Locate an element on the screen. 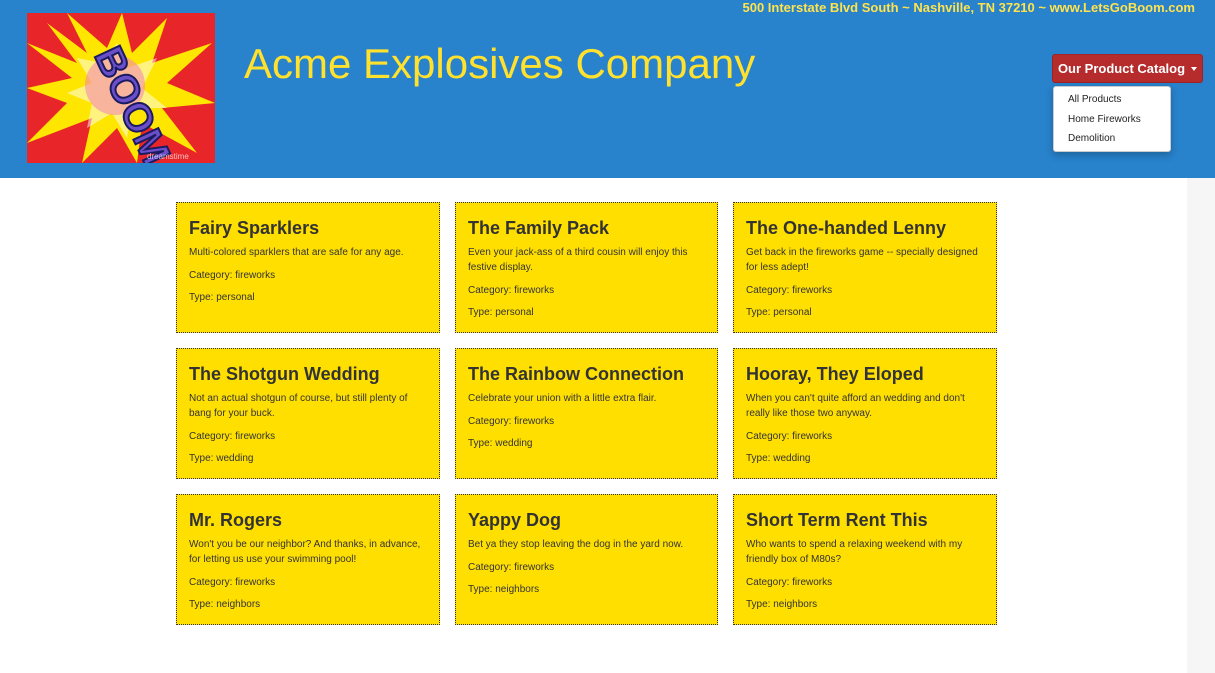  dropdown-item-home-fireworks: Home Fireworks is located at coordinates (1112, 121).